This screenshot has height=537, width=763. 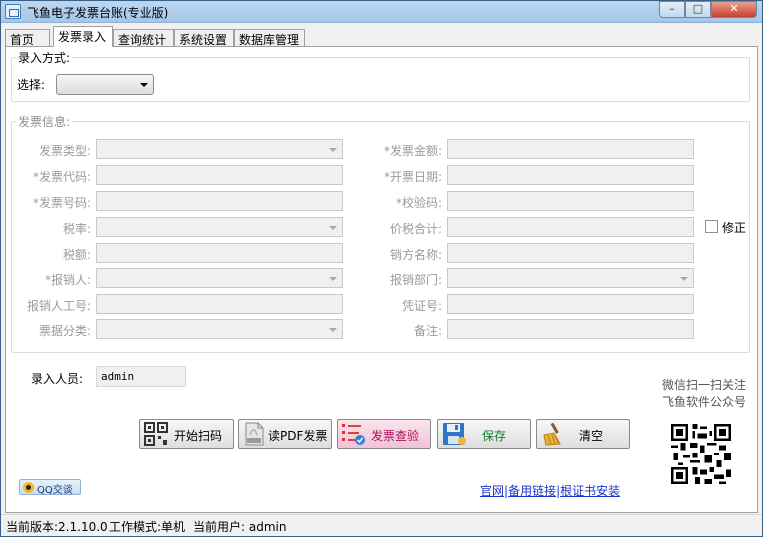 What do you see at coordinates (28, 487) in the screenshot?
I see `qq-penguin-icon` at bounding box center [28, 487].